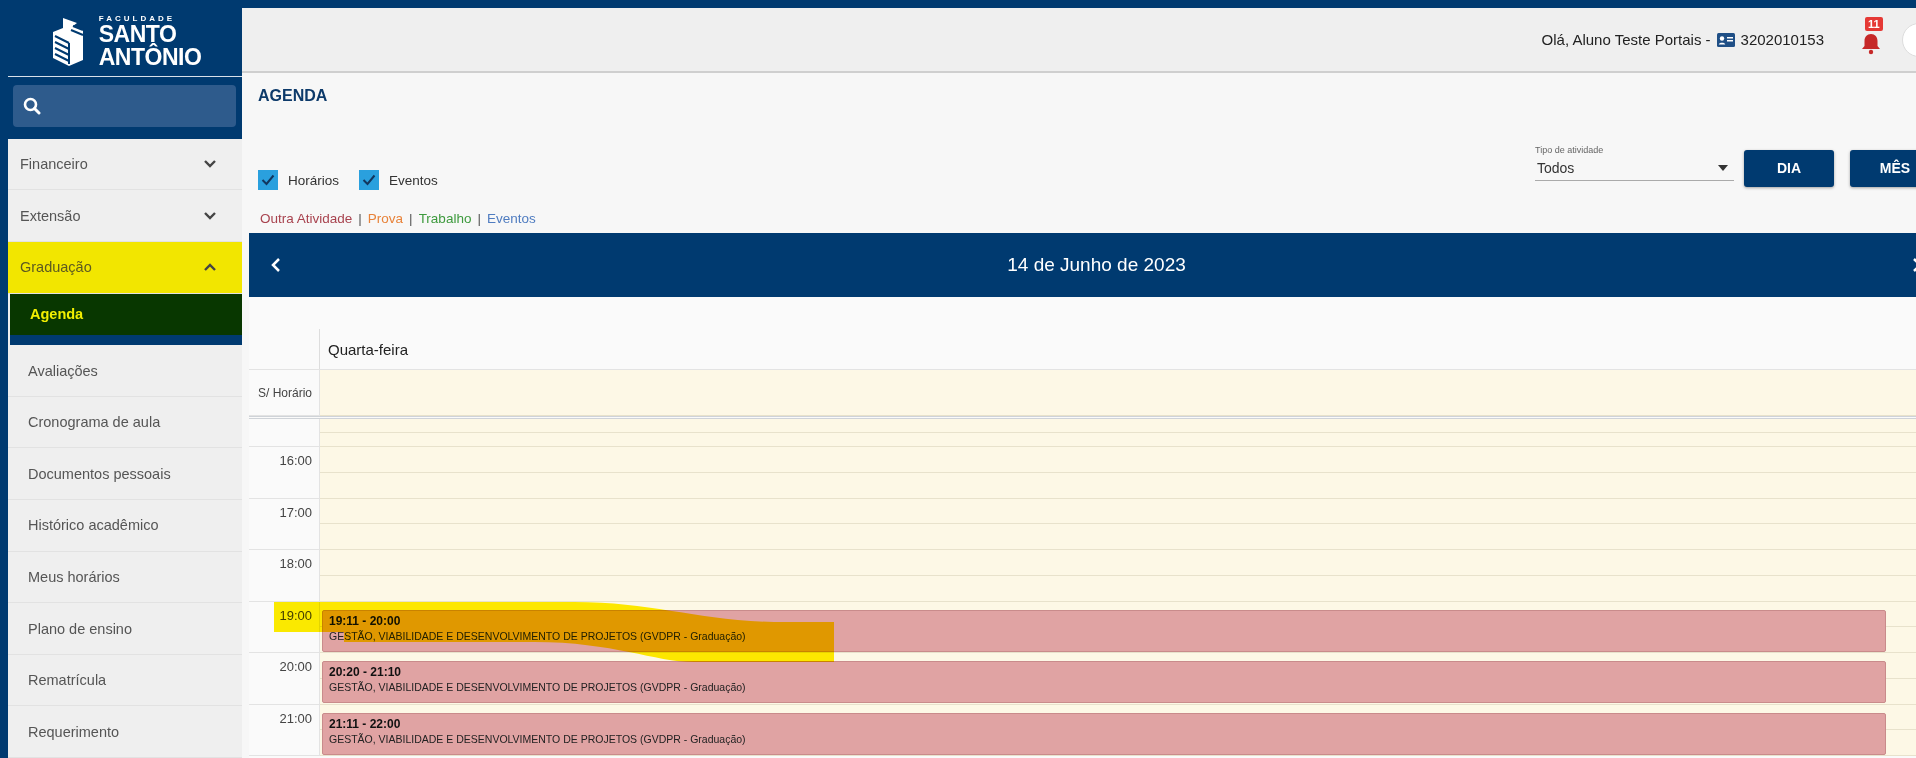 The height and width of the screenshot is (758, 1916). What do you see at coordinates (1874, 23) in the screenshot?
I see `notification-badge: 11` at bounding box center [1874, 23].